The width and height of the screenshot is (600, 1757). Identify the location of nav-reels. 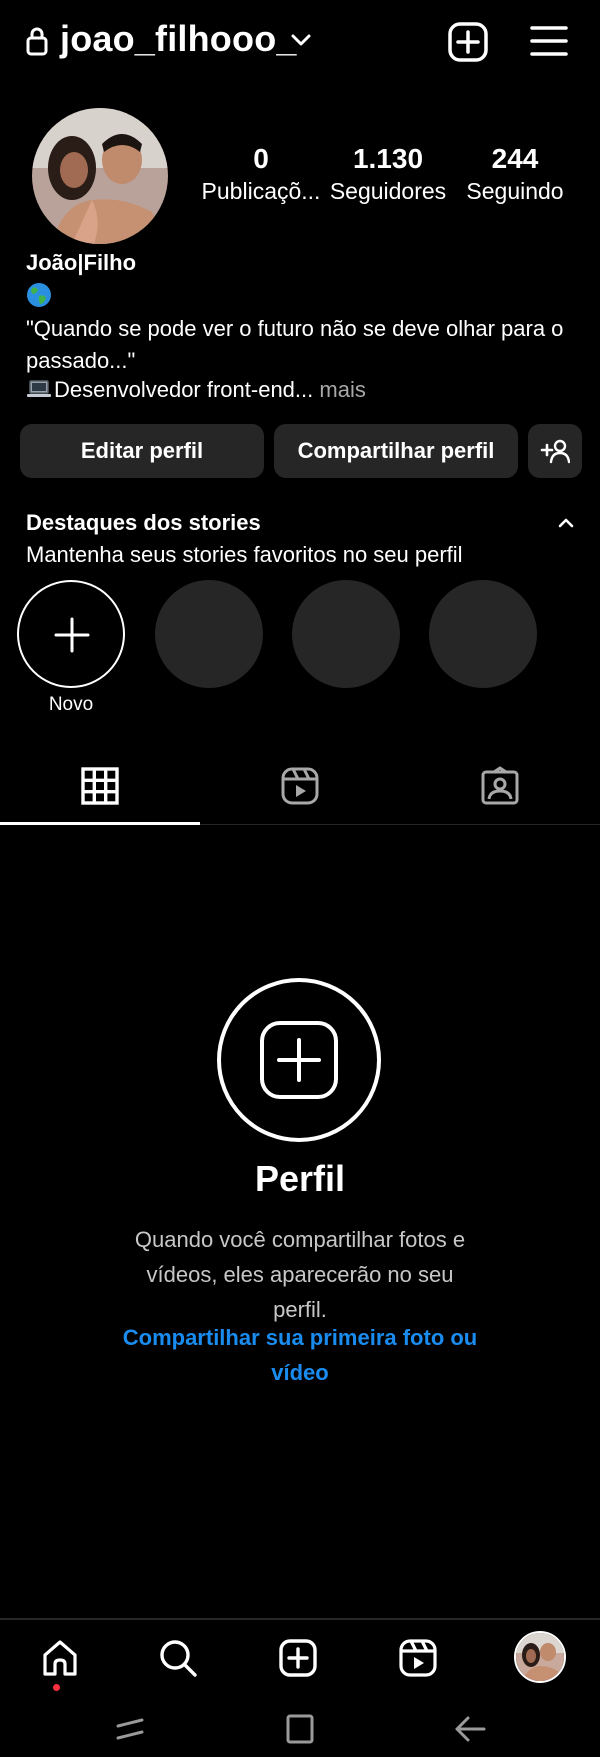
(418, 1660).